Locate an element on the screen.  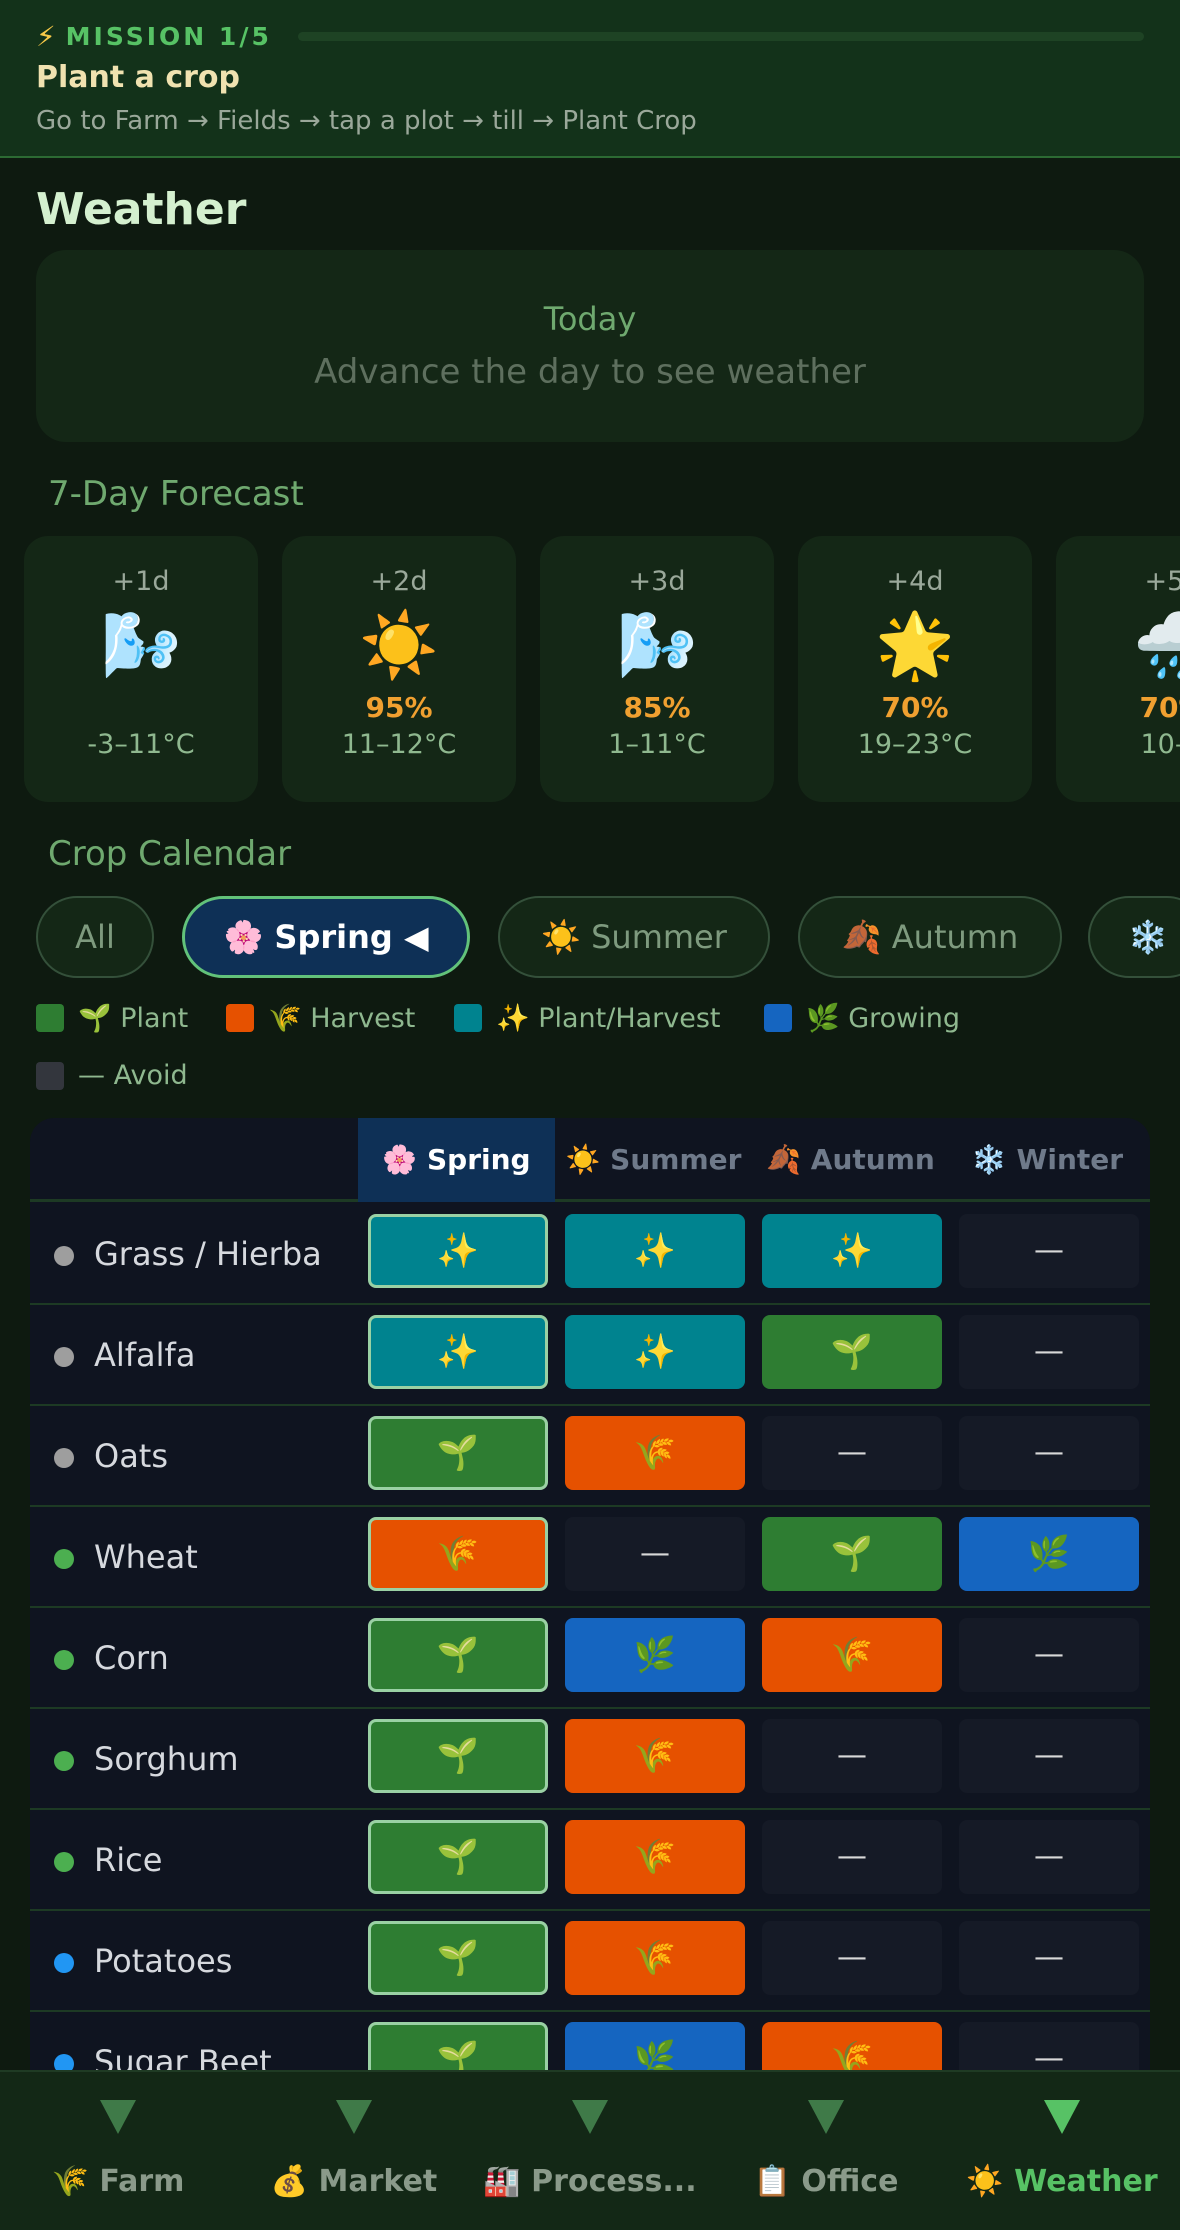
nav-label: ☀️ Weather is located at coordinates (1062, 2181).